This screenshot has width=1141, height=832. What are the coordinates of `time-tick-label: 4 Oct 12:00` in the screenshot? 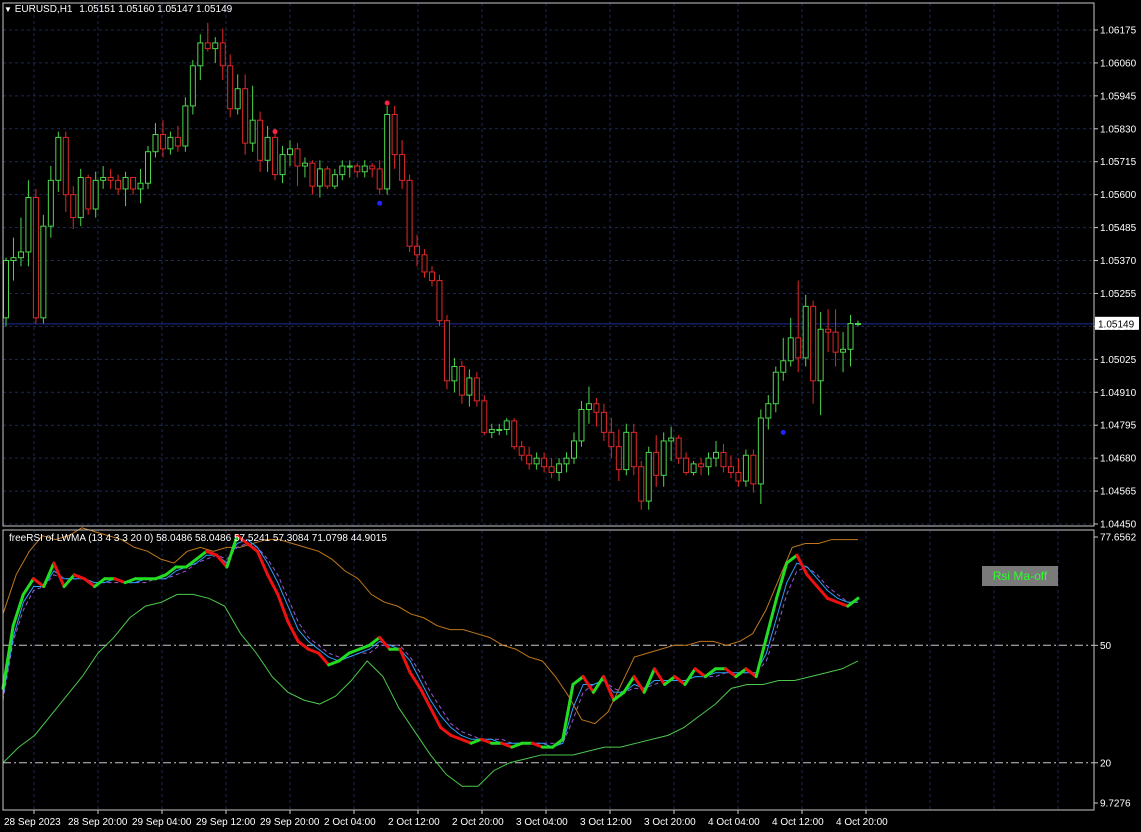 It's located at (798, 822).